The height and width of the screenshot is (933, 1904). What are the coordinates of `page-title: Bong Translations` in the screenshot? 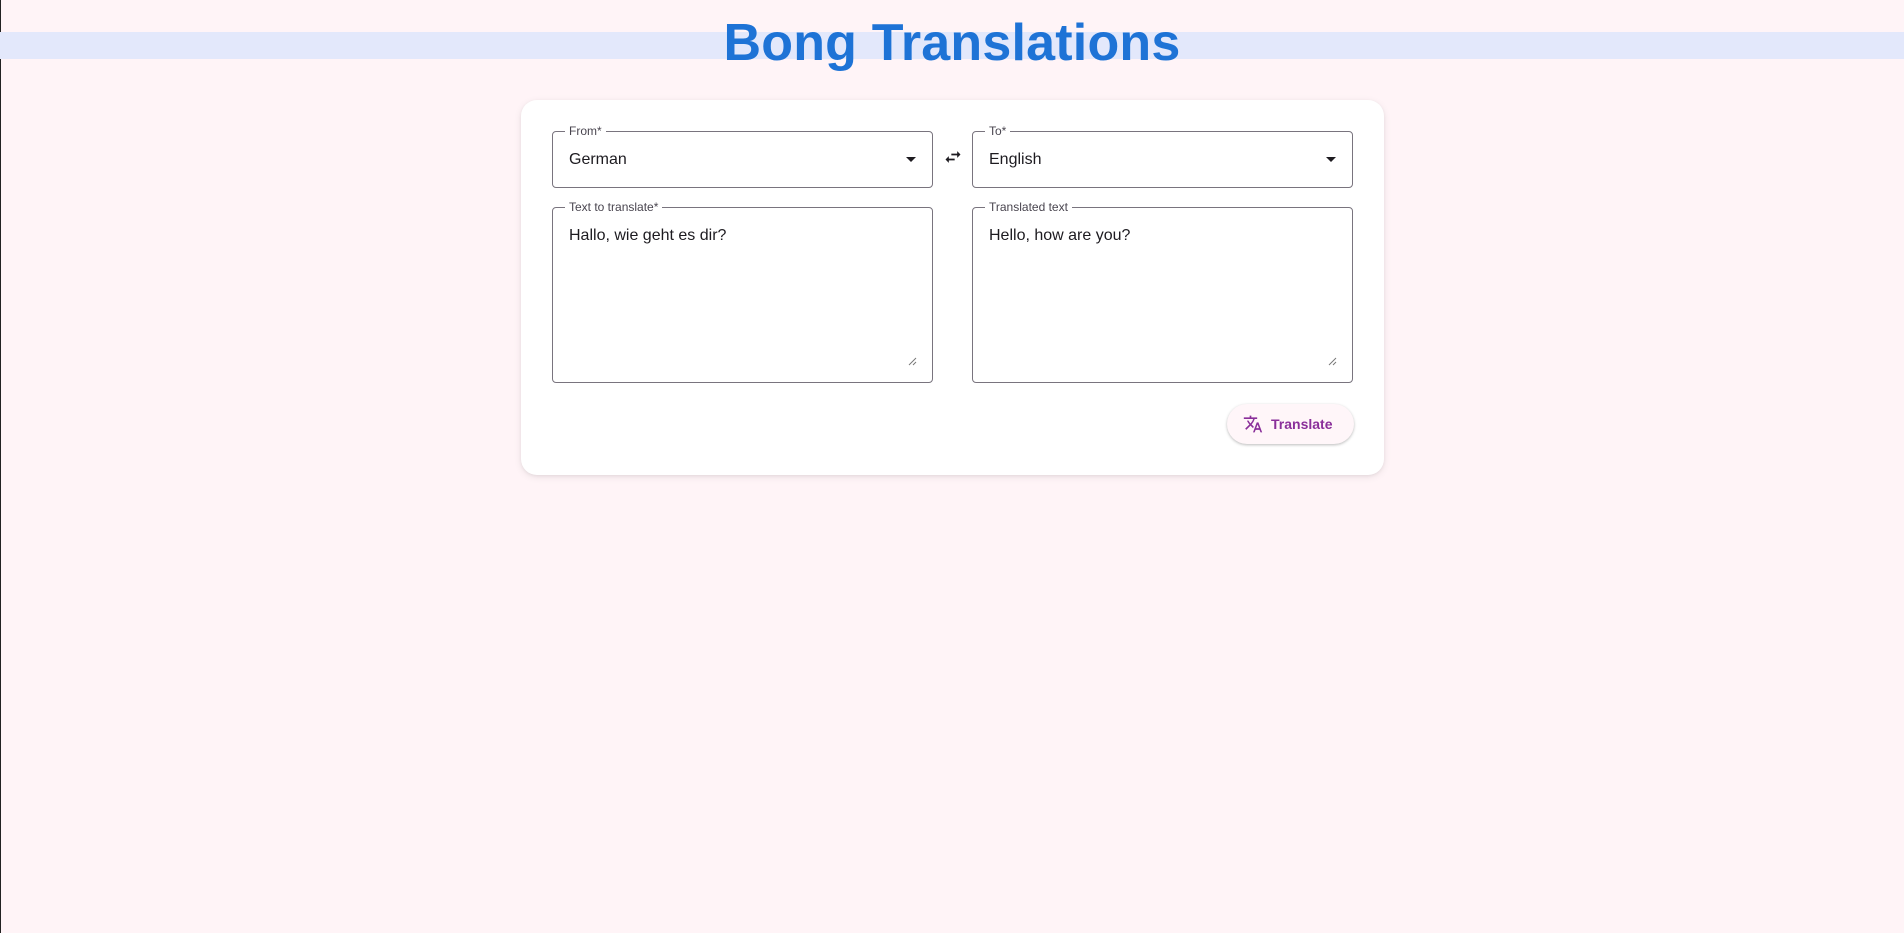 It's located at (952, 43).